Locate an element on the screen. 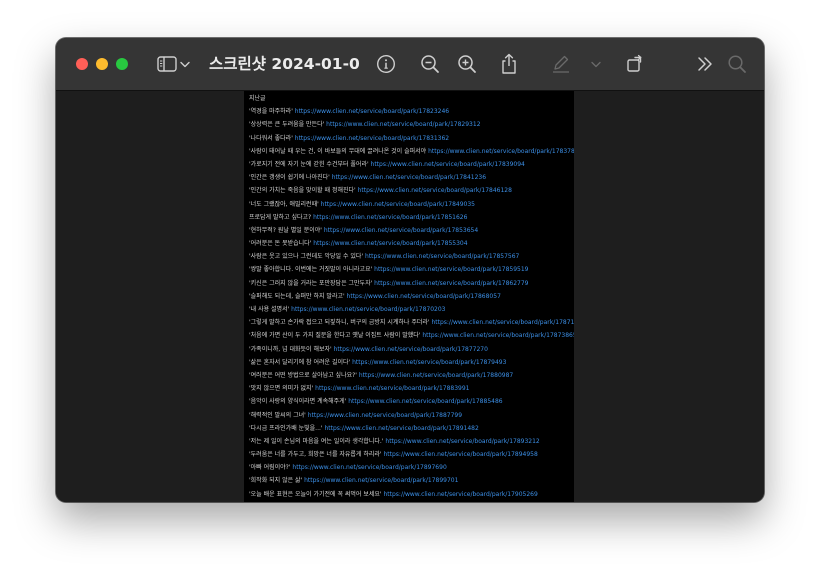  line-text: '내 사용 설명서' is located at coordinates (270, 309).